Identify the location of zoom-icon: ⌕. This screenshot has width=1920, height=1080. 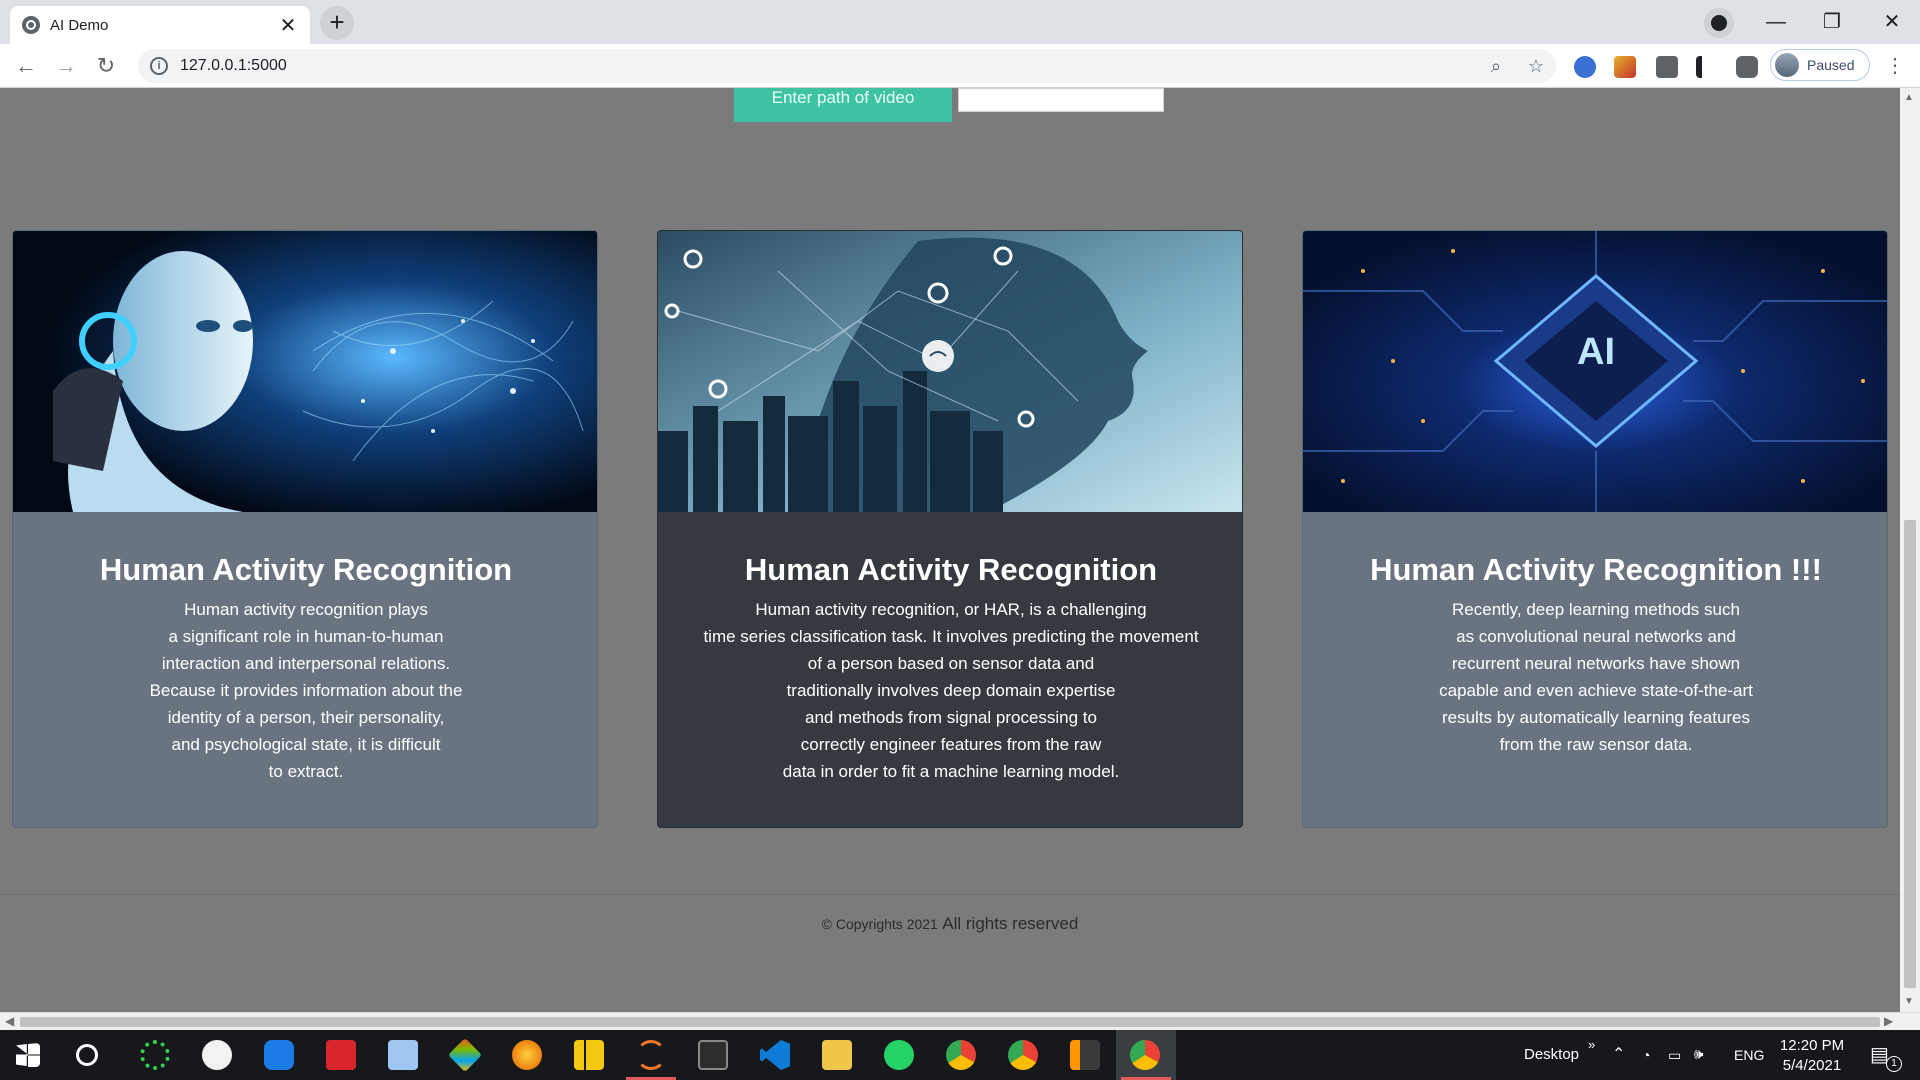
(1496, 66).